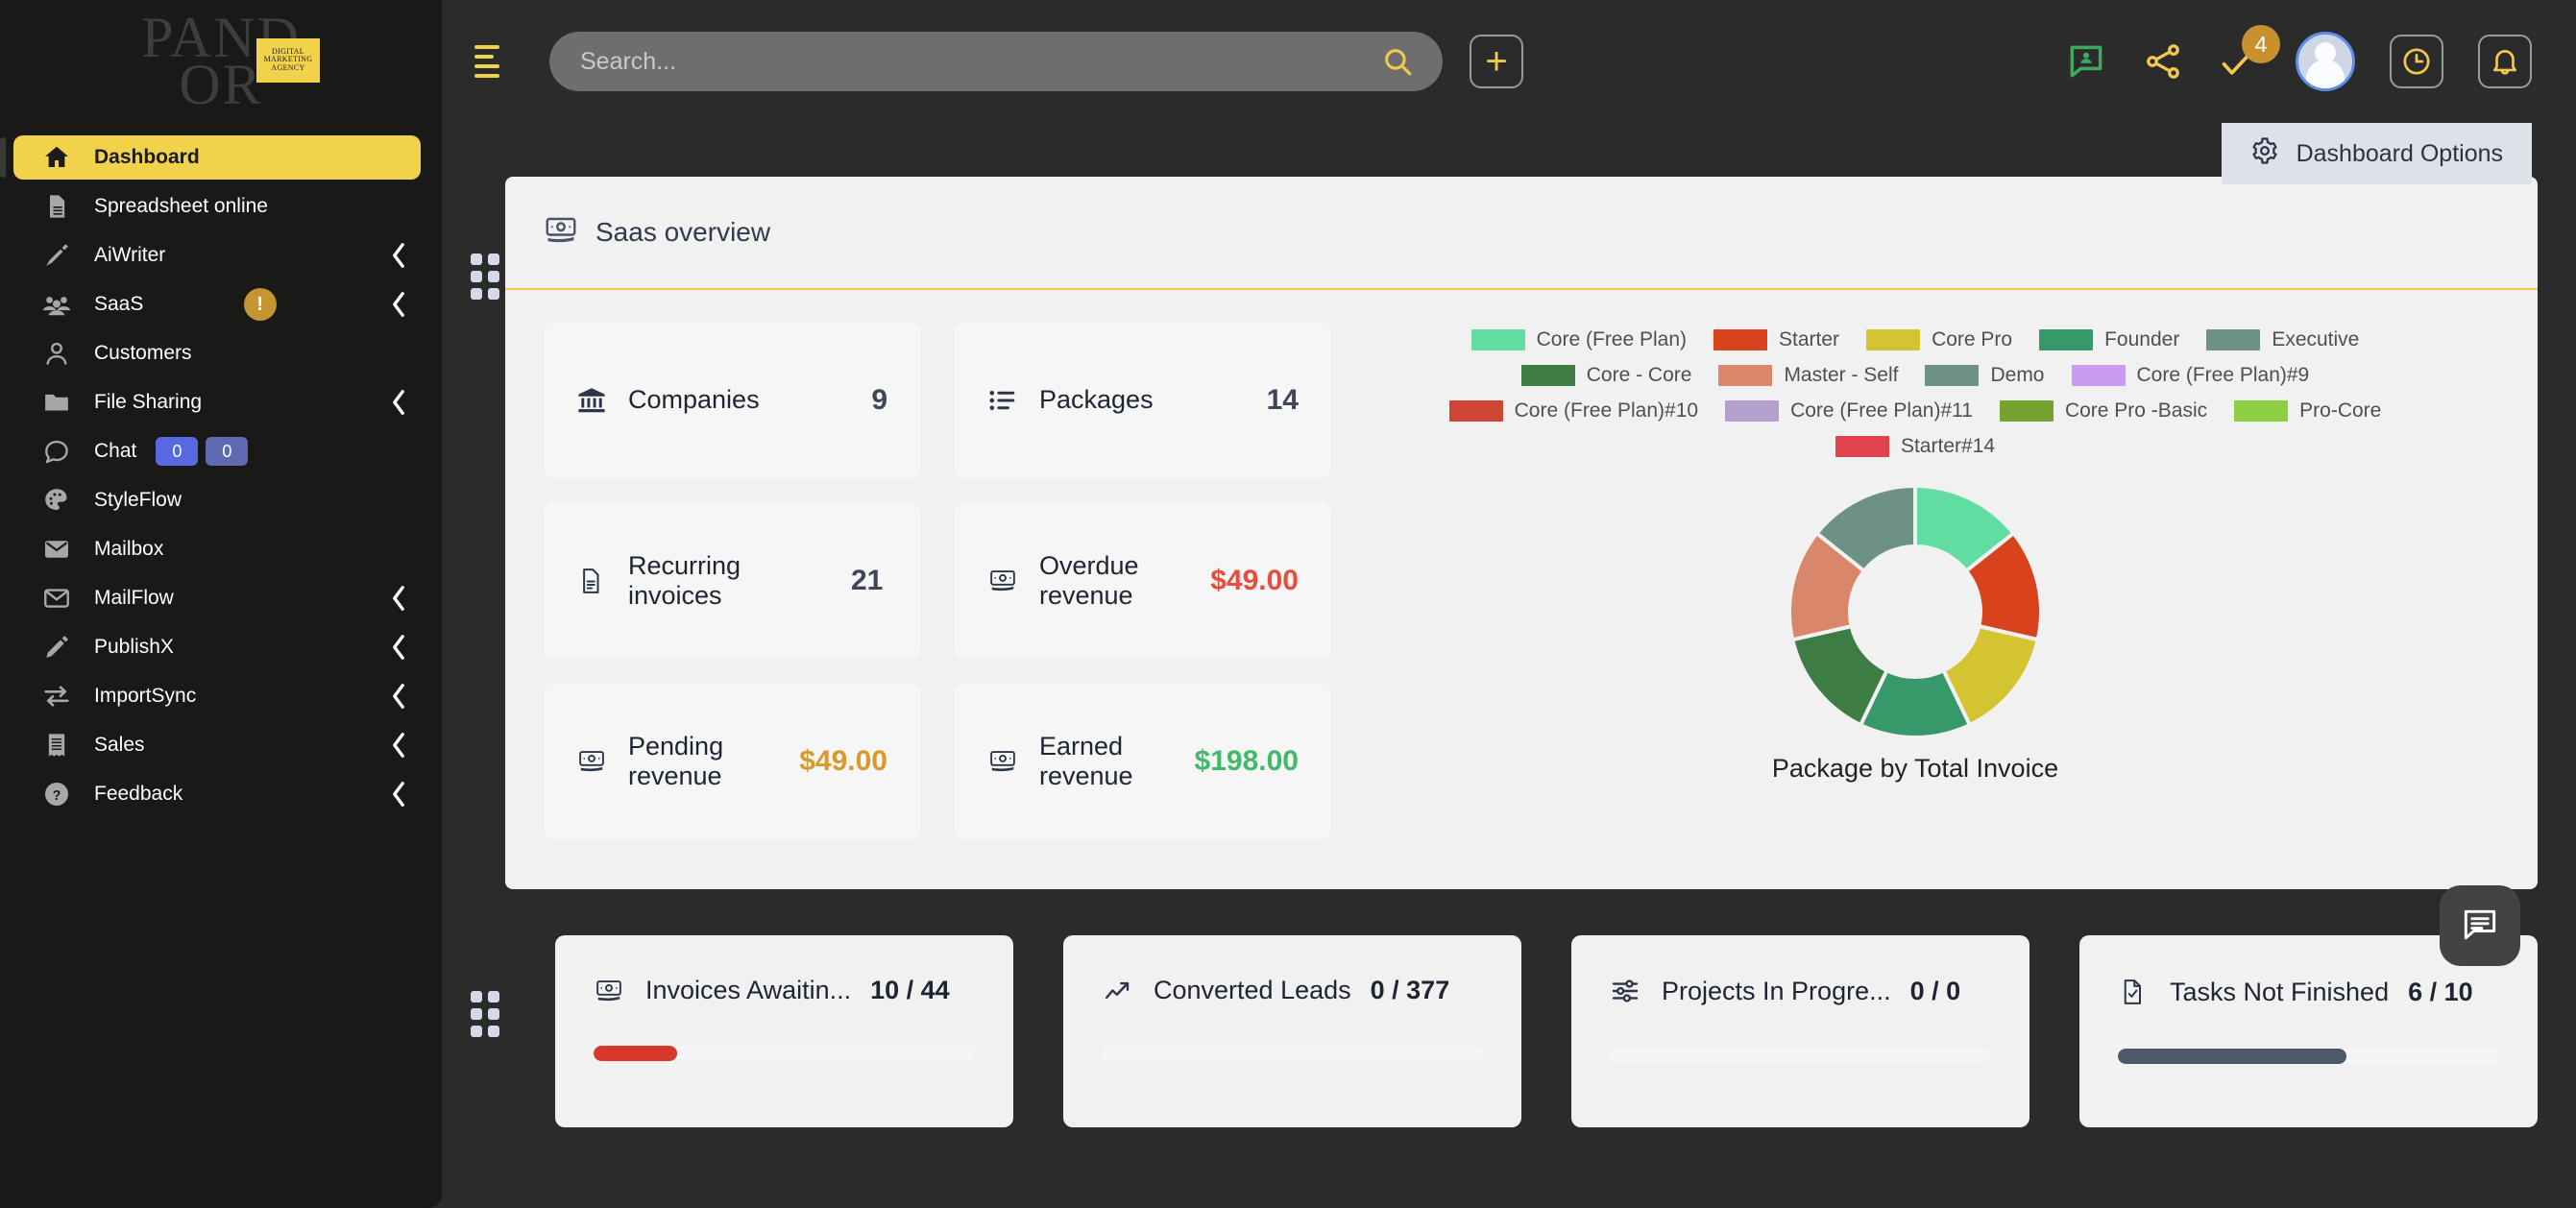 The width and height of the screenshot is (2576, 1208). I want to click on legend-item: Pro-Core, so click(2308, 411).